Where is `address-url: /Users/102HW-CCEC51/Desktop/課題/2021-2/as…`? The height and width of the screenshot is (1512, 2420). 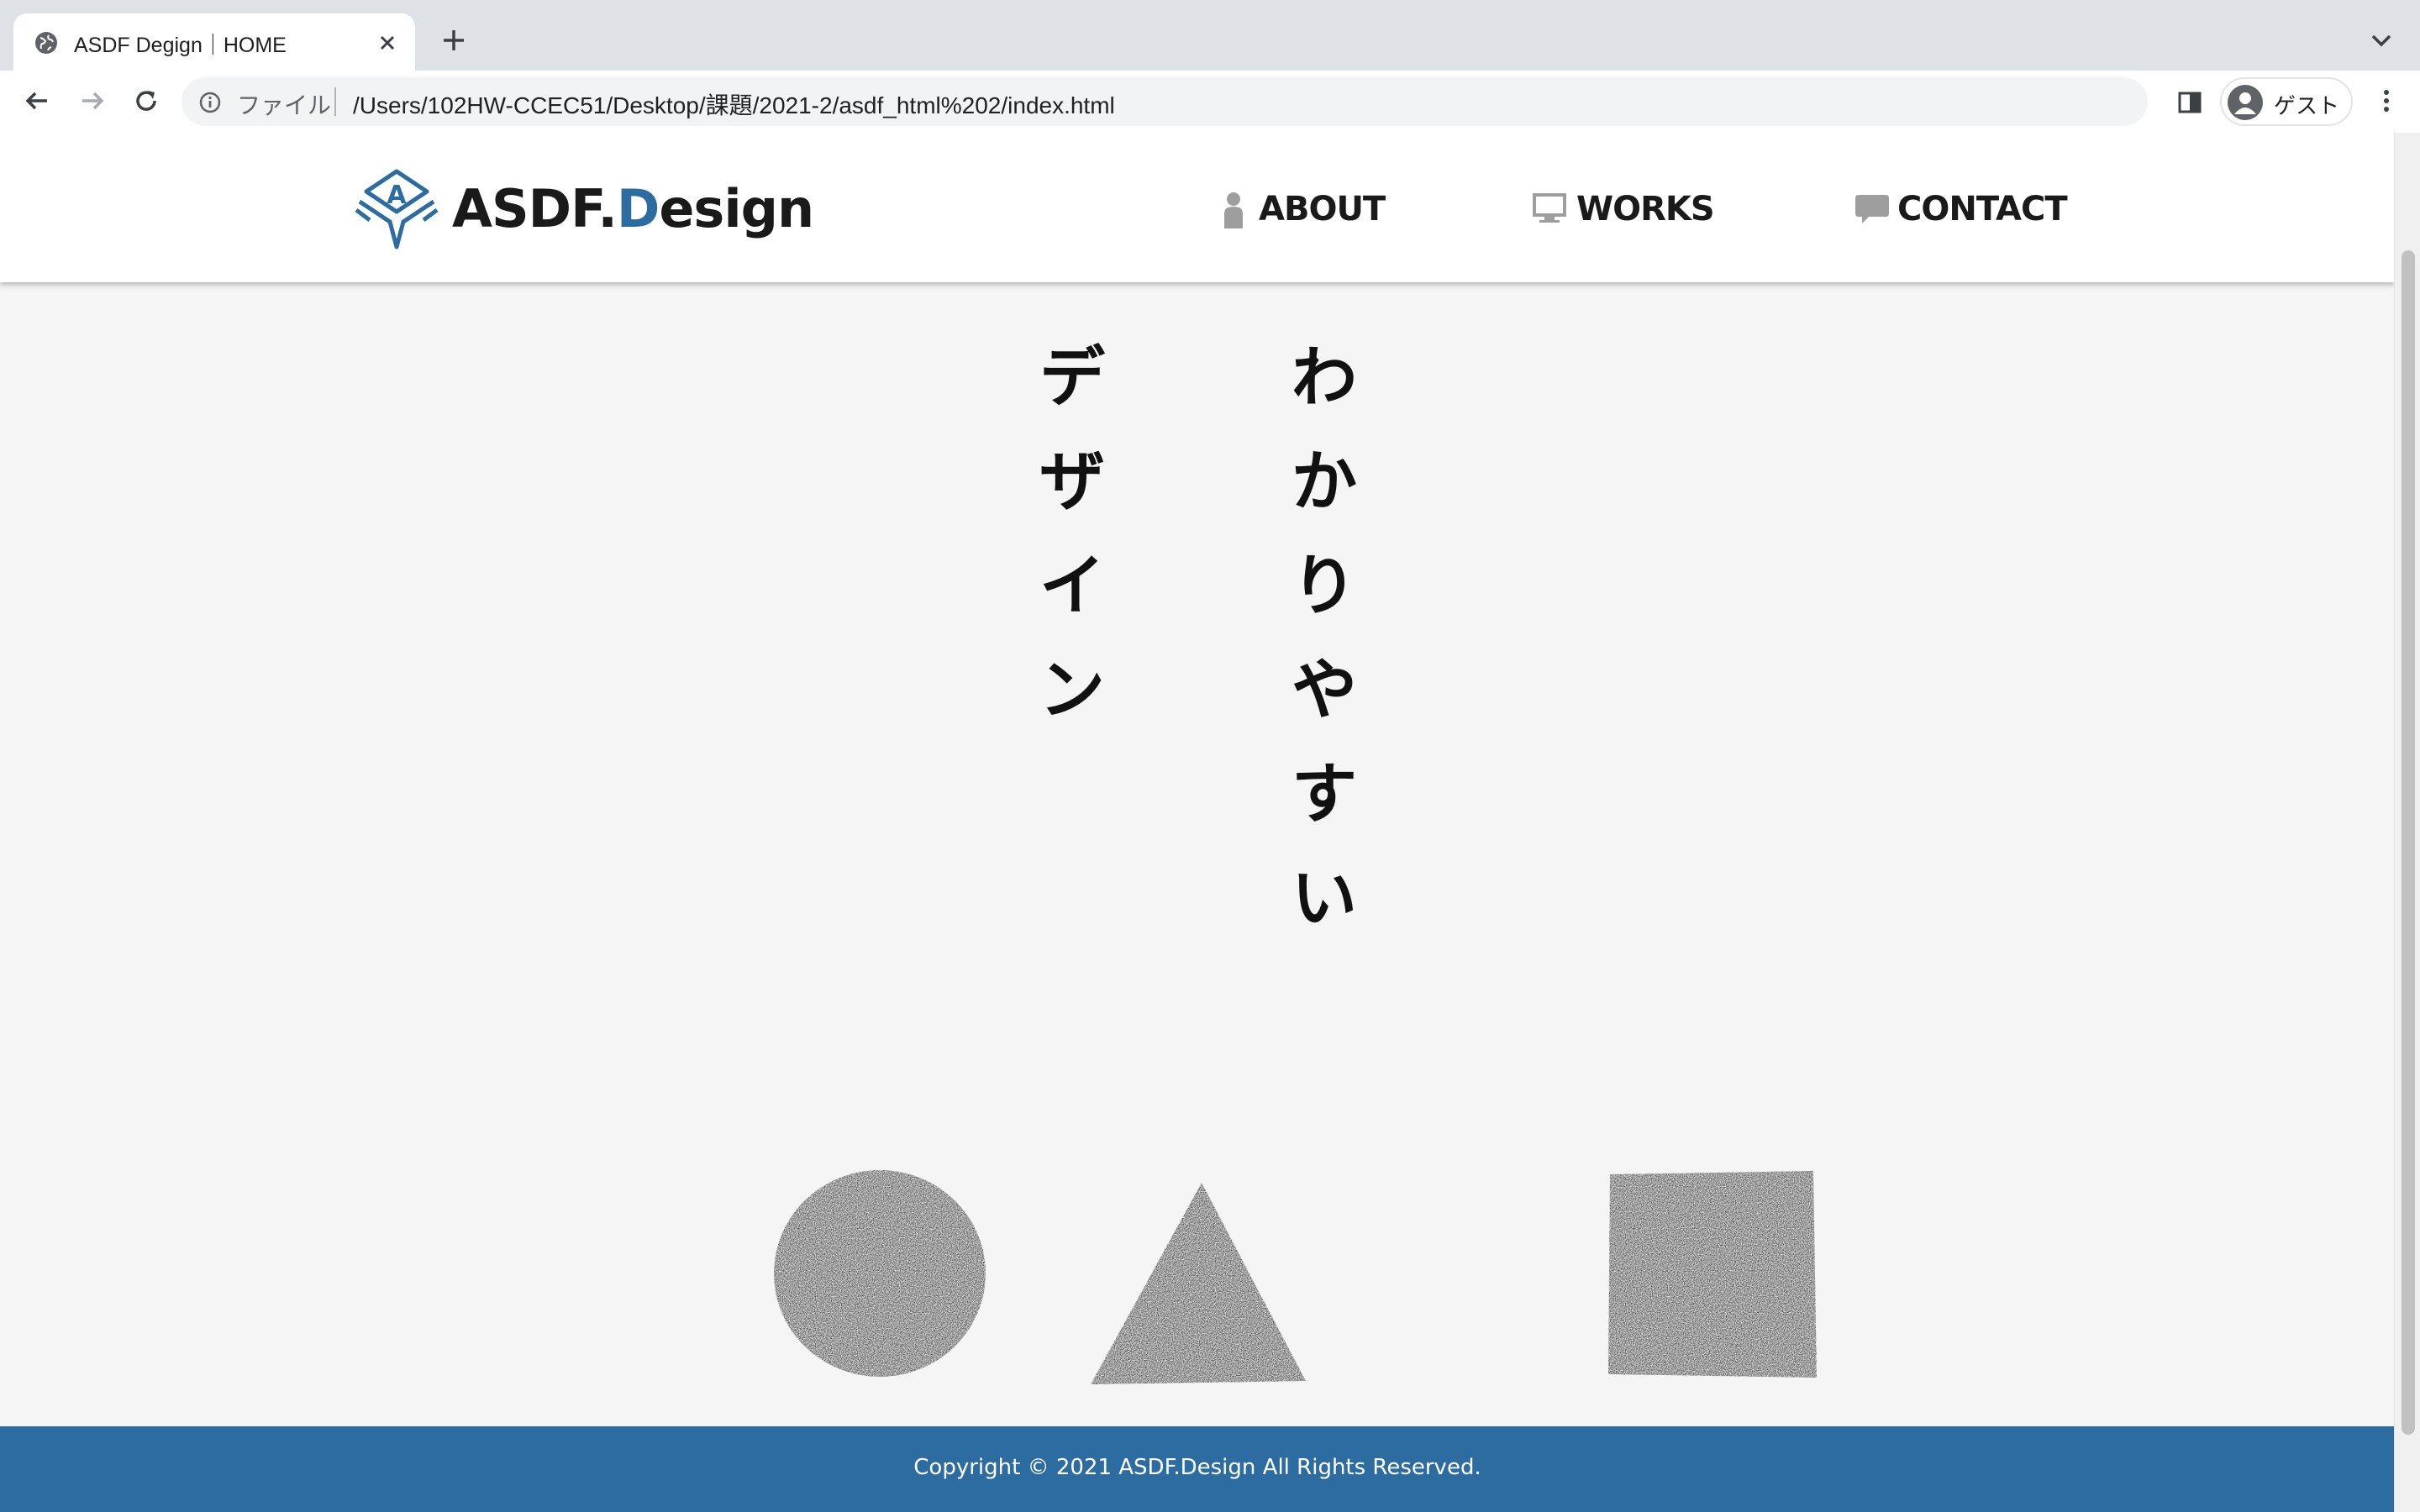 address-url: /Users/102HW-CCEC51/Desktop/課題/2021-2/as… is located at coordinates (734, 104).